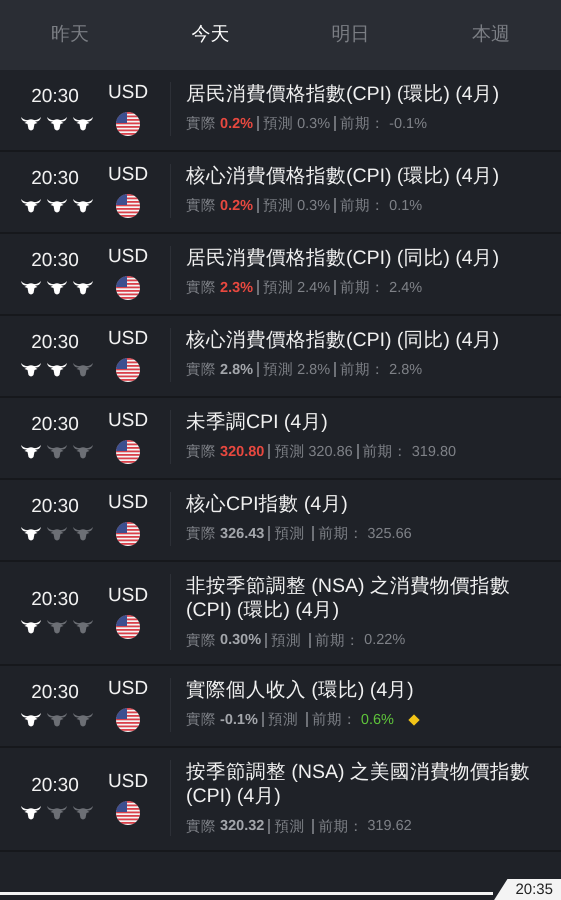 The height and width of the screenshot is (900, 561). Describe the element at coordinates (210, 35) in the screenshot. I see `tab: 今天` at that location.